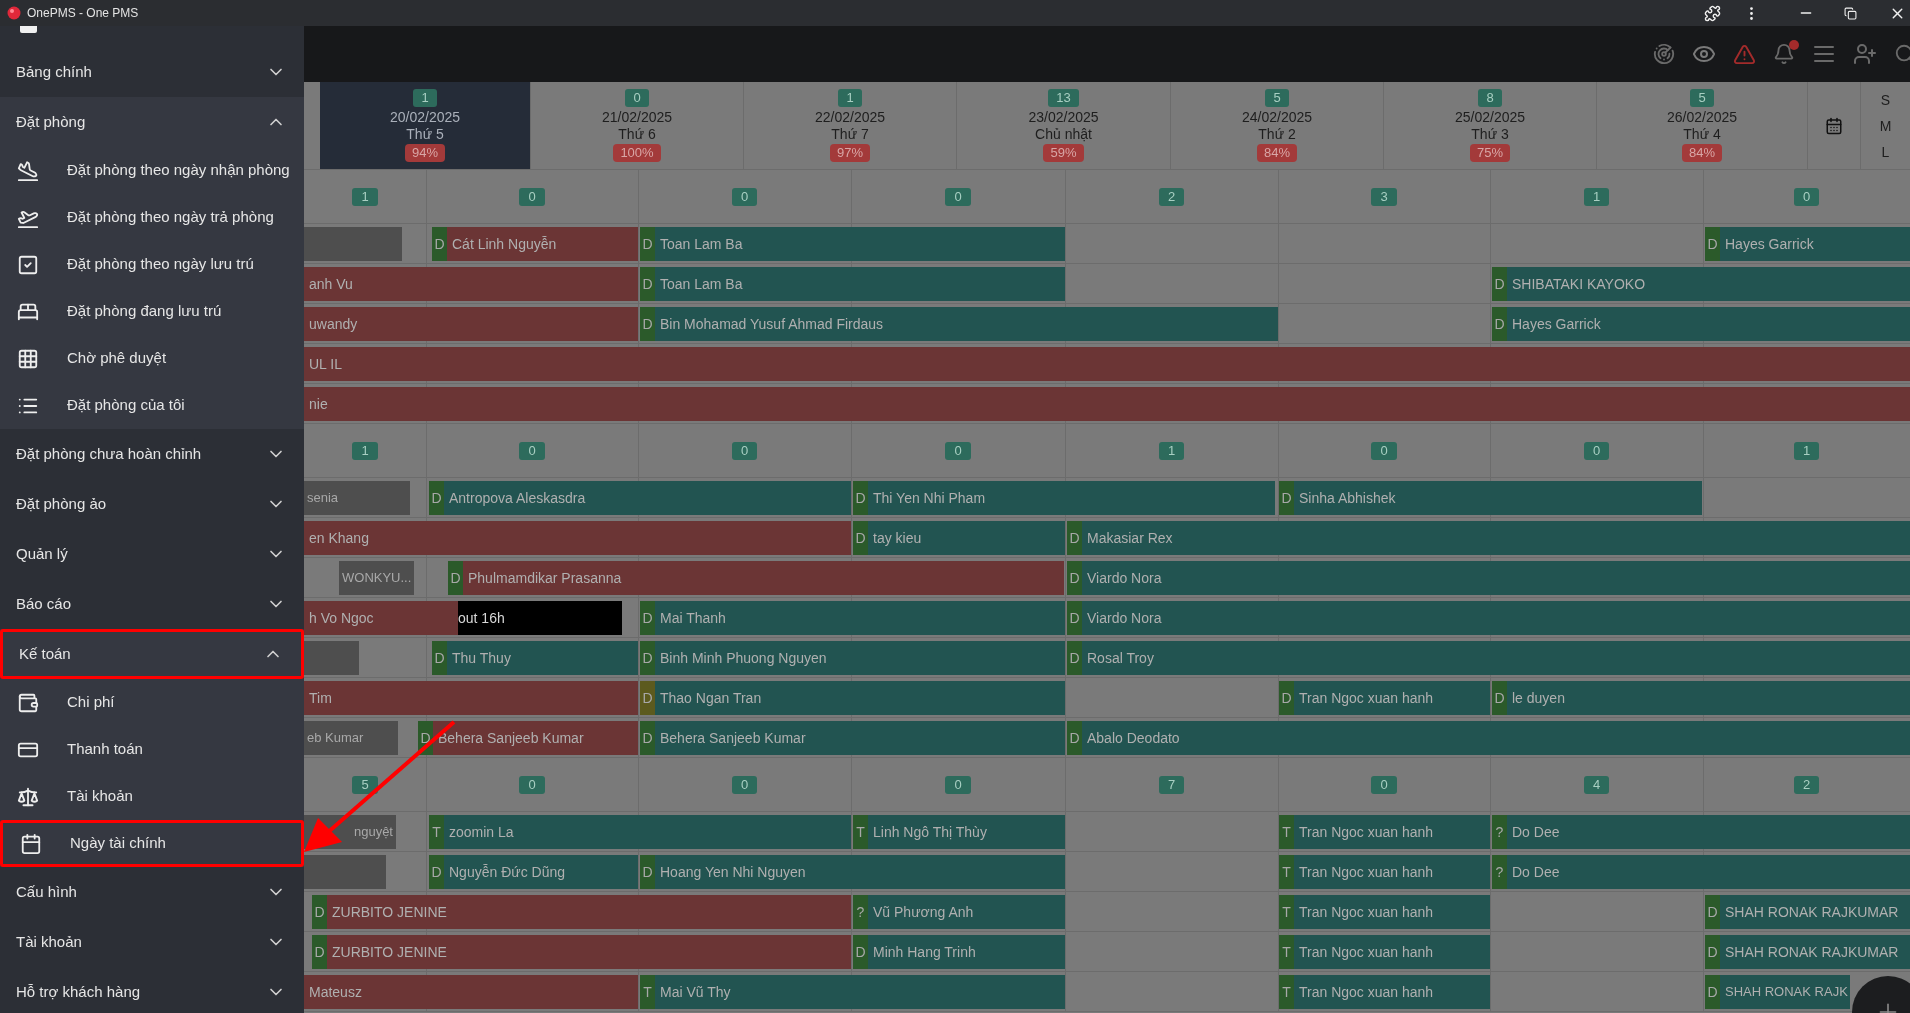 The height and width of the screenshot is (1013, 1910). Describe the element at coordinates (152, 796) in the screenshot. I see `sidebar-item: Tài khoản` at that location.